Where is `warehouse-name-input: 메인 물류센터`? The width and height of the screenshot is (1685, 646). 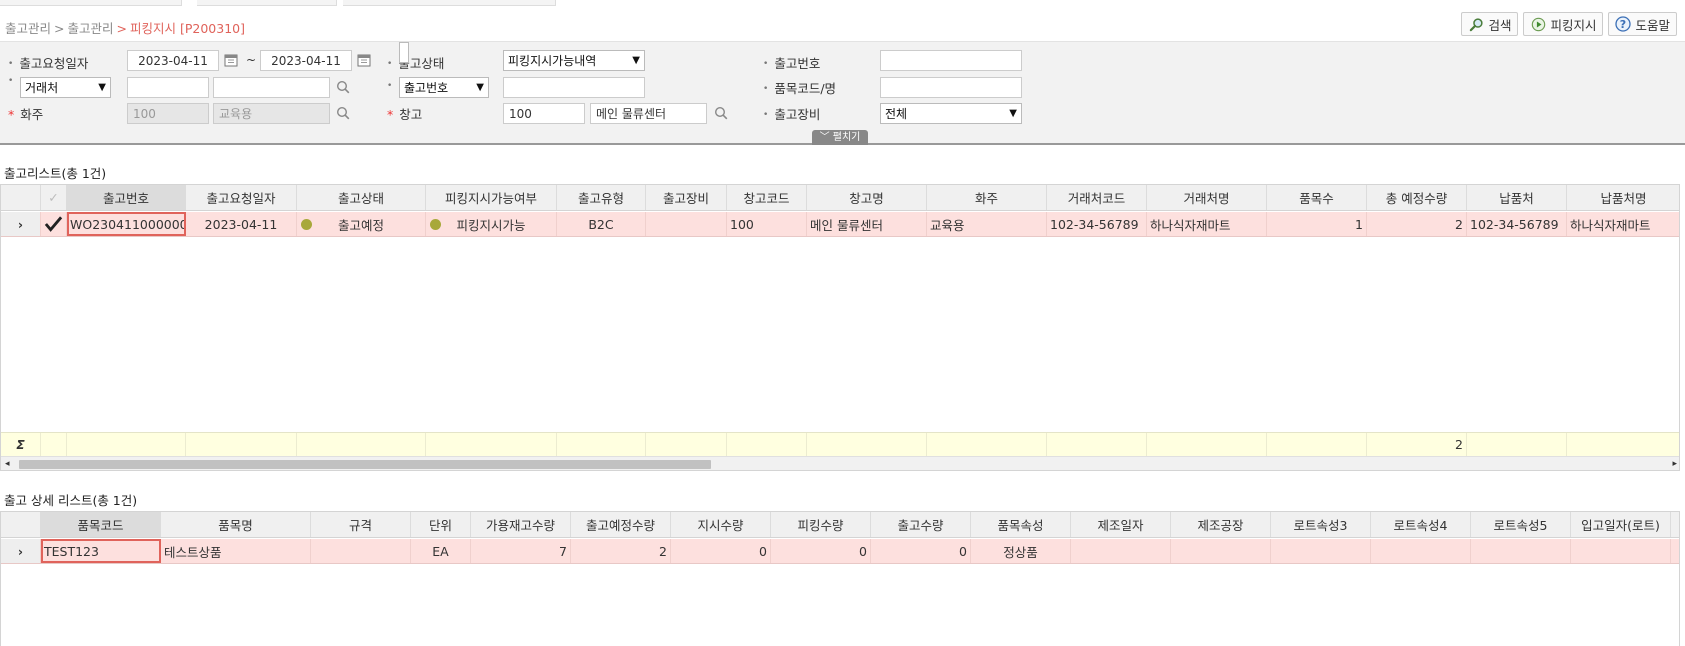
warehouse-name-input: 메인 물류센터 is located at coordinates (648, 113).